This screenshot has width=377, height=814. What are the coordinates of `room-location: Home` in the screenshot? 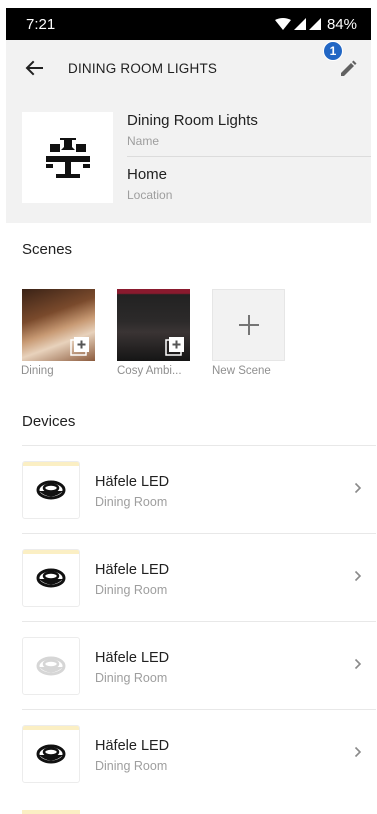 It's located at (147, 174).